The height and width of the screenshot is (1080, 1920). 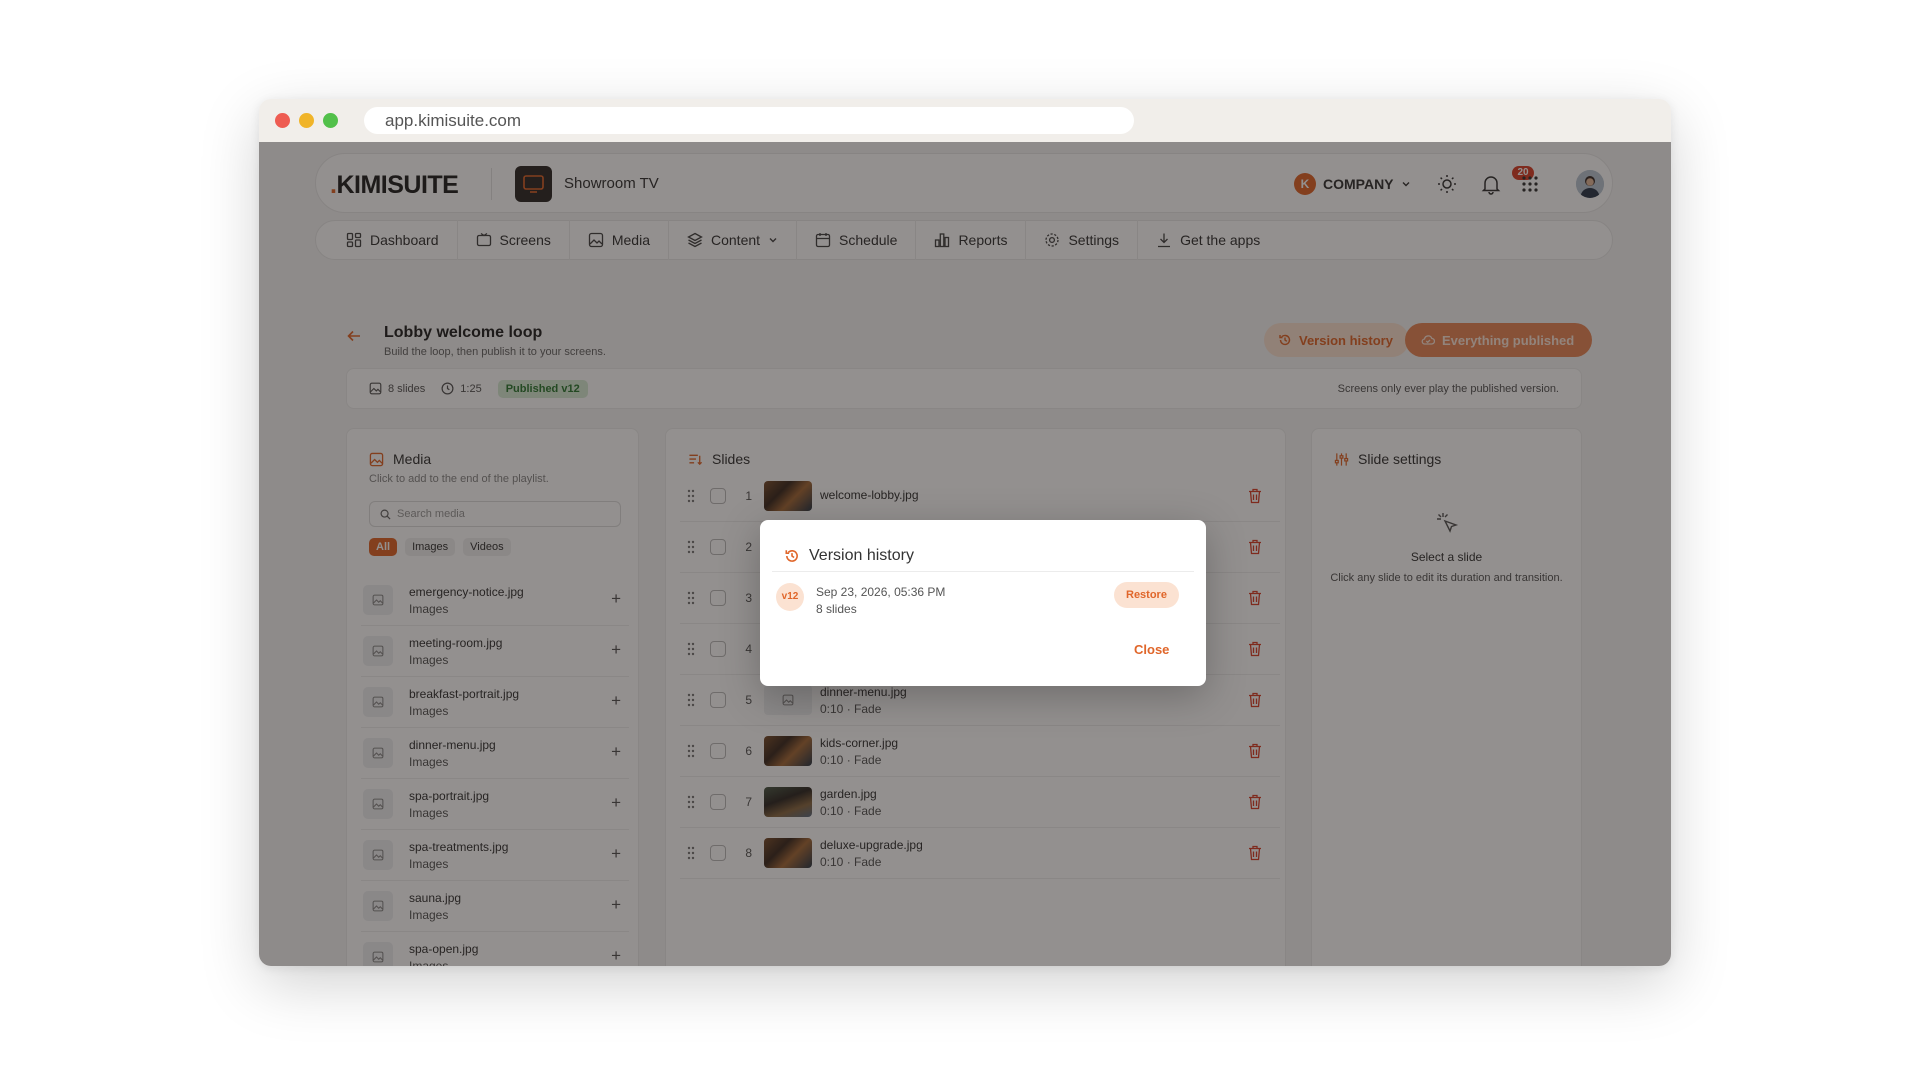 What do you see at coordinates (1146, 595) in the screenshot?
I see `restore-button: Restore` at bounding box center [1146, 595].